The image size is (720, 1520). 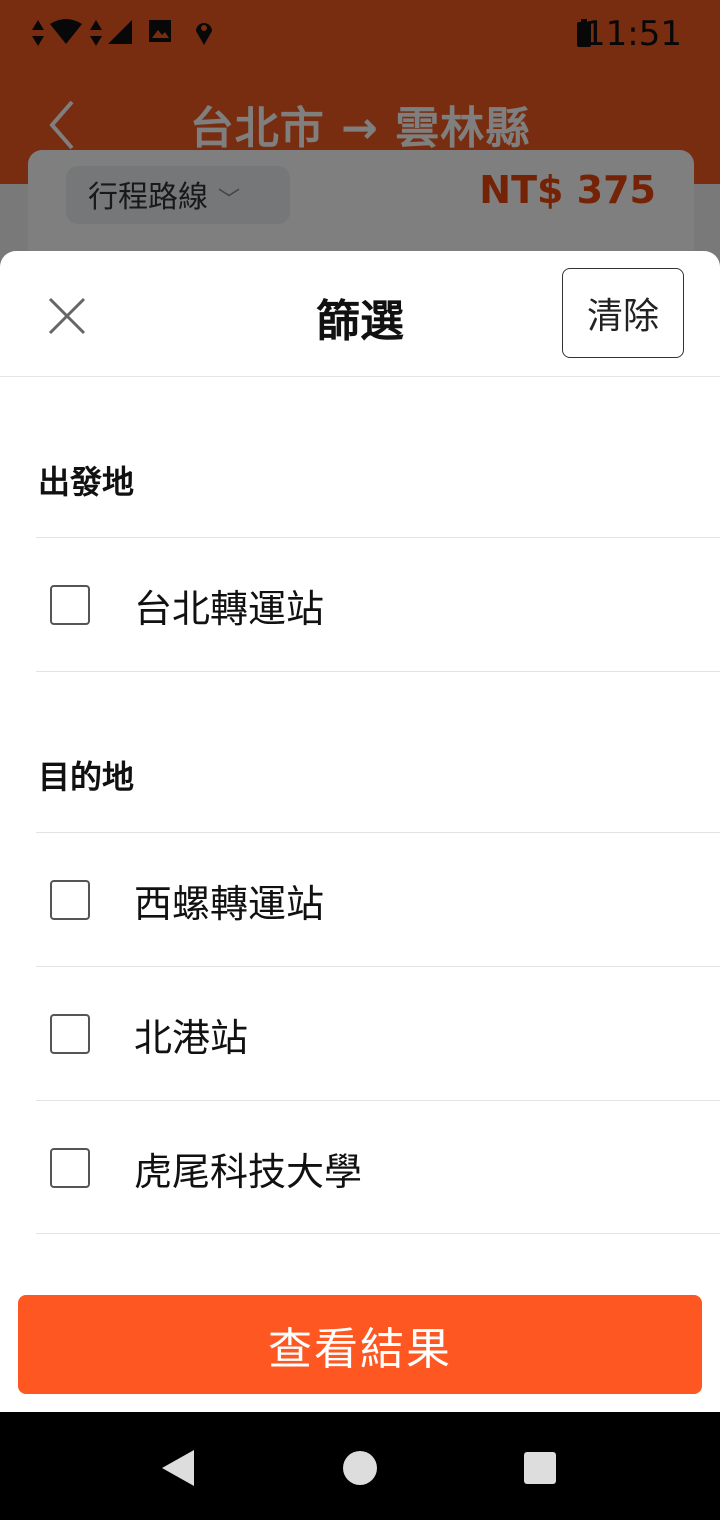 I want to click on option-row-formosa-university: 虎尾科技大學, so click(x=378, y=1167).